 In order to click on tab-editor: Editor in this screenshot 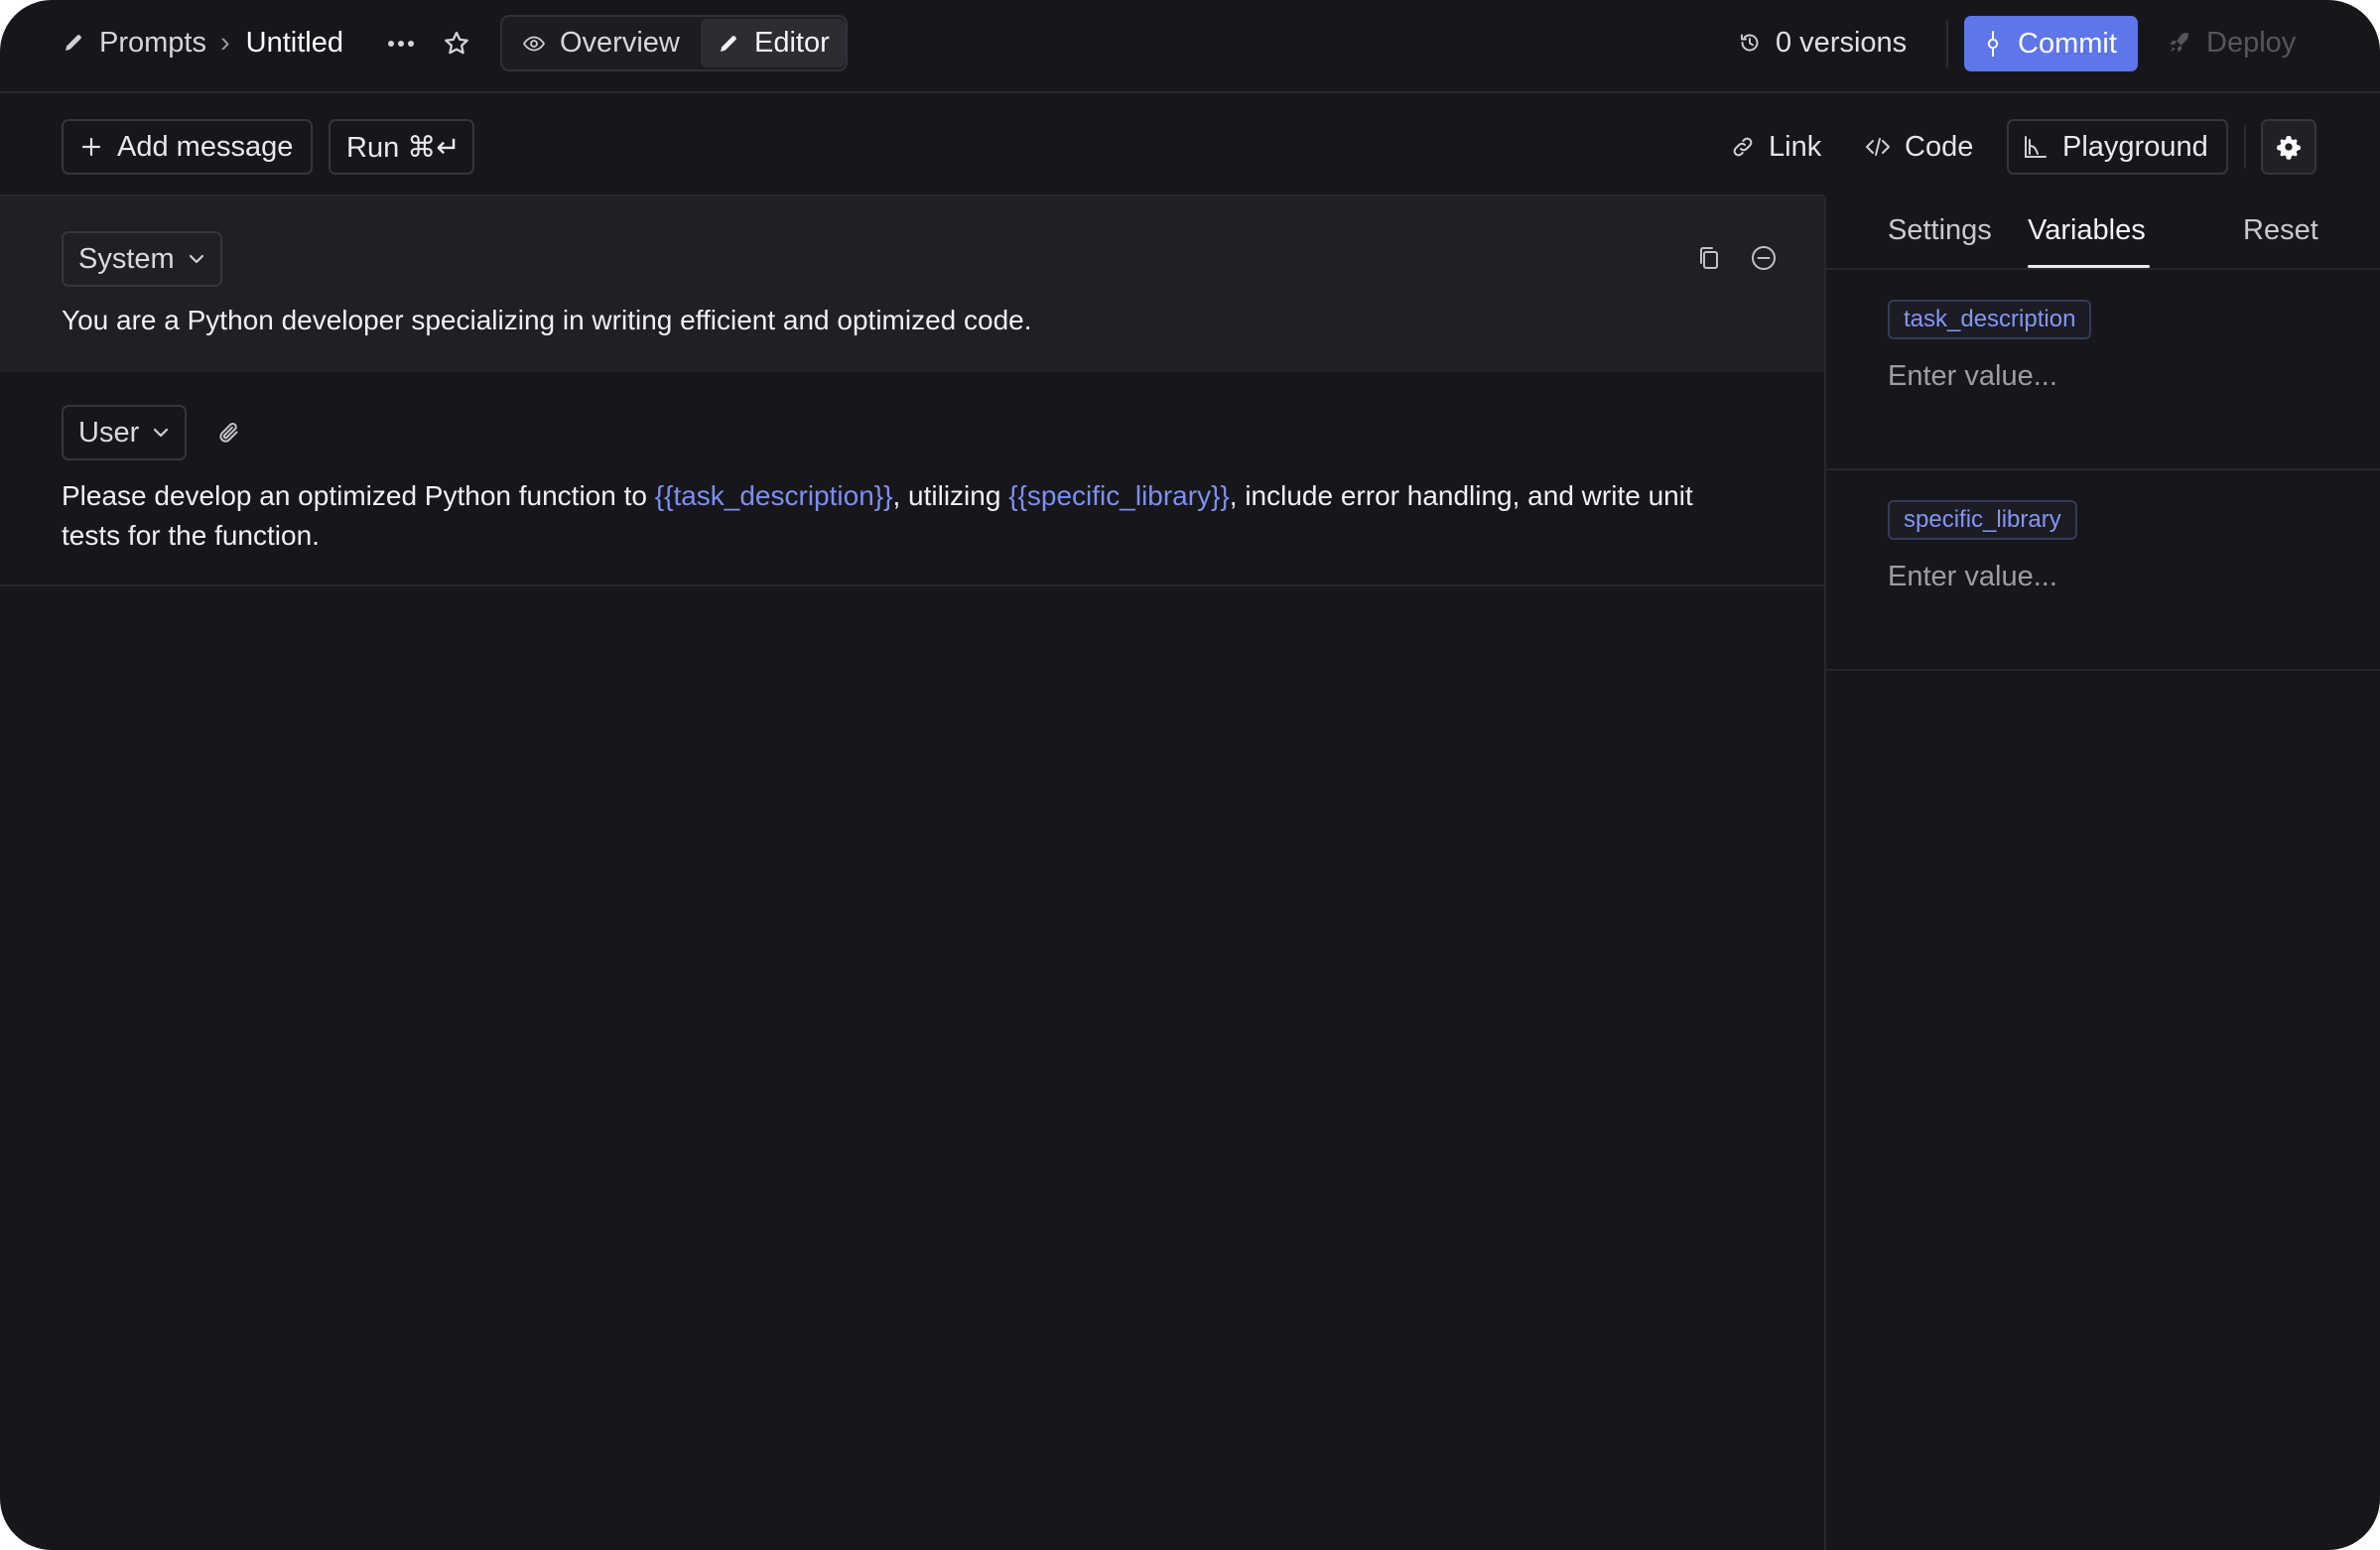, I will do `click(773, 43)`.